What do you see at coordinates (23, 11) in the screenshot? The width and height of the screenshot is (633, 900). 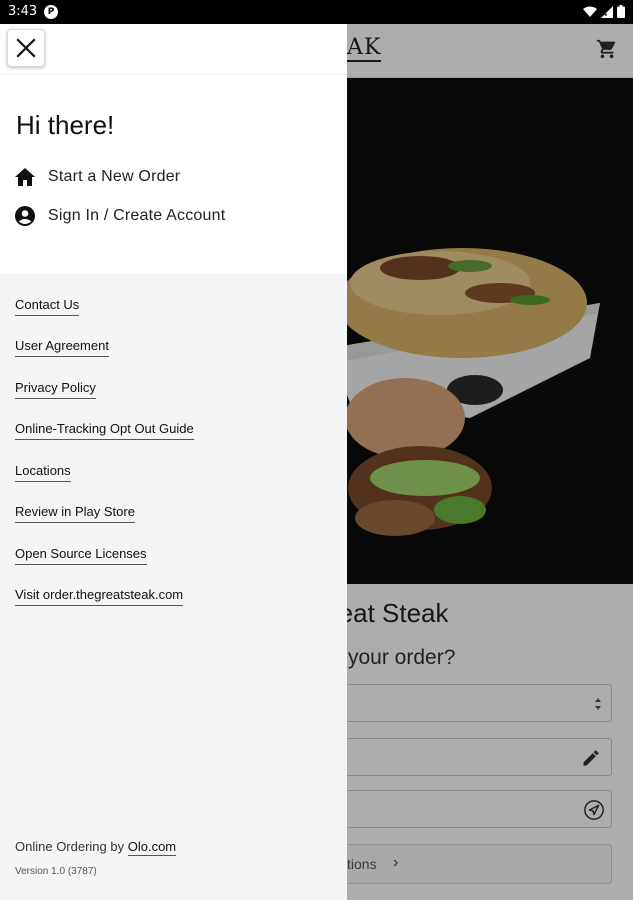 I see `status-time: 3:43` at bounding box center [23, 11].